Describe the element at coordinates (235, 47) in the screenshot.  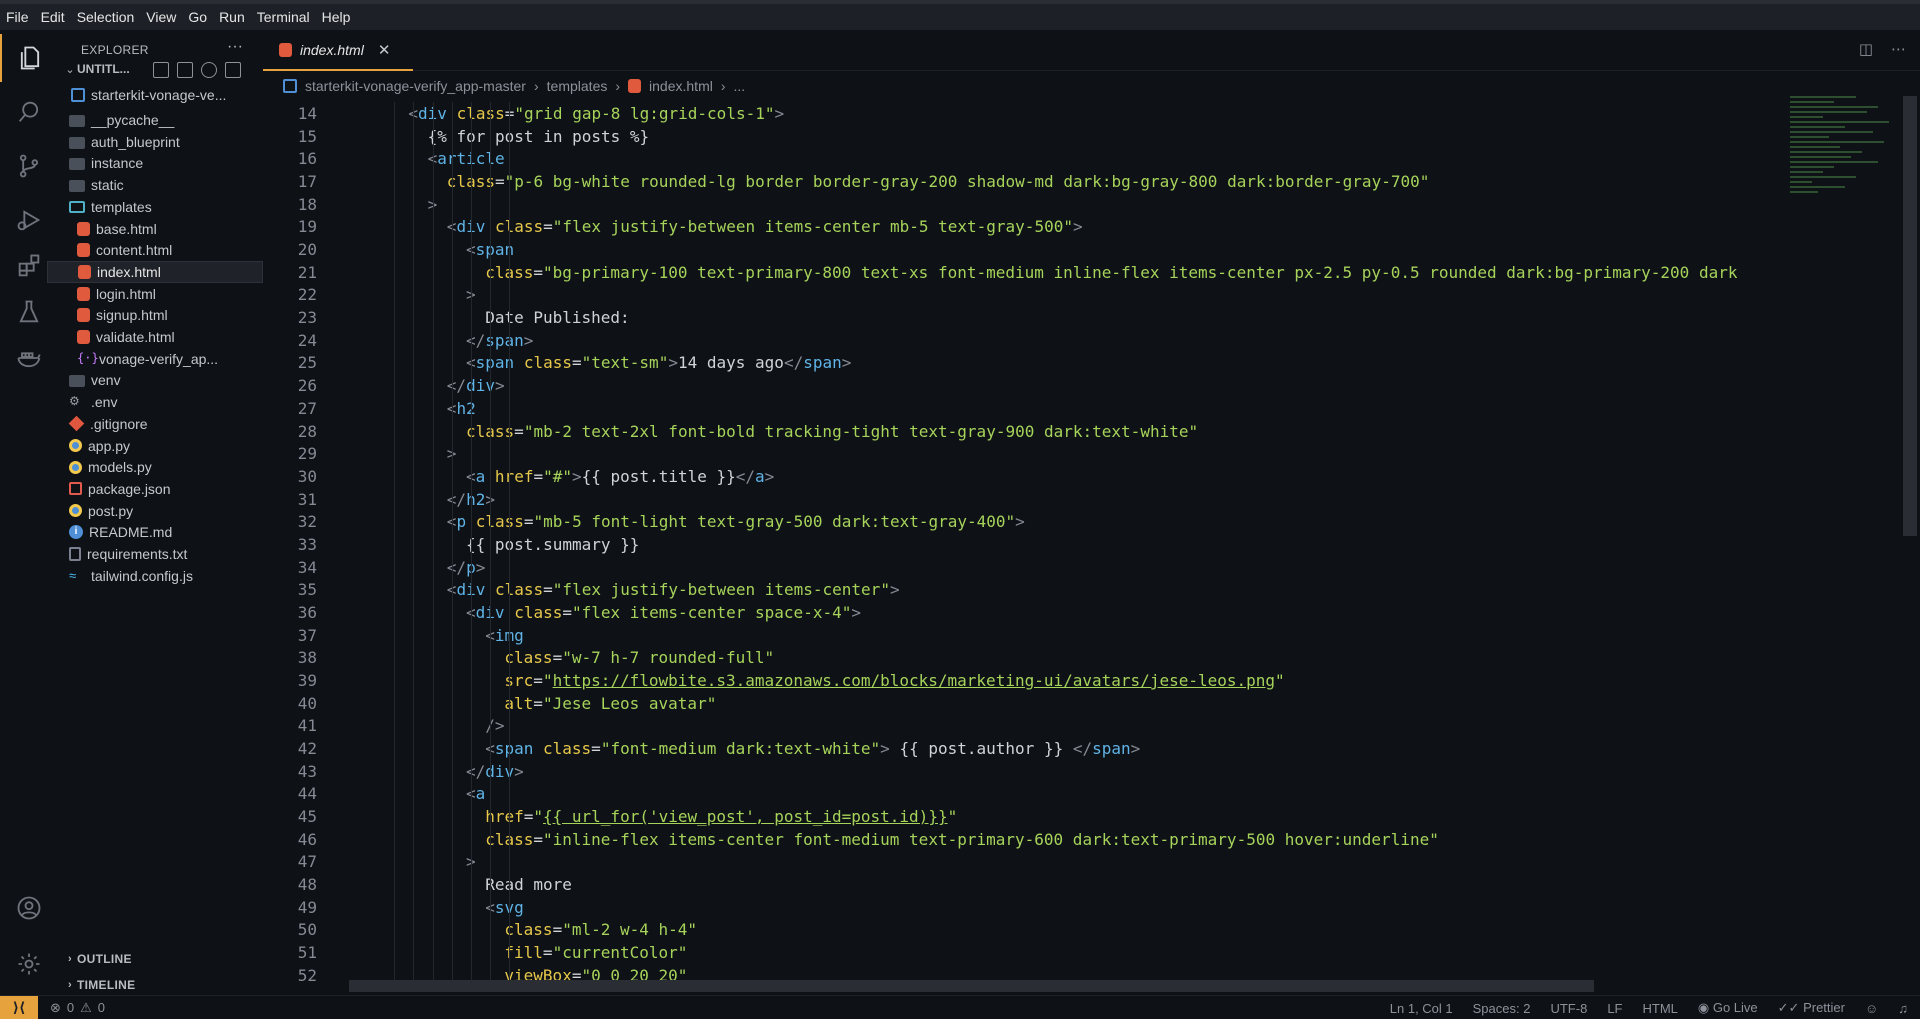
I see `explorer-more-button: ···` at that location.